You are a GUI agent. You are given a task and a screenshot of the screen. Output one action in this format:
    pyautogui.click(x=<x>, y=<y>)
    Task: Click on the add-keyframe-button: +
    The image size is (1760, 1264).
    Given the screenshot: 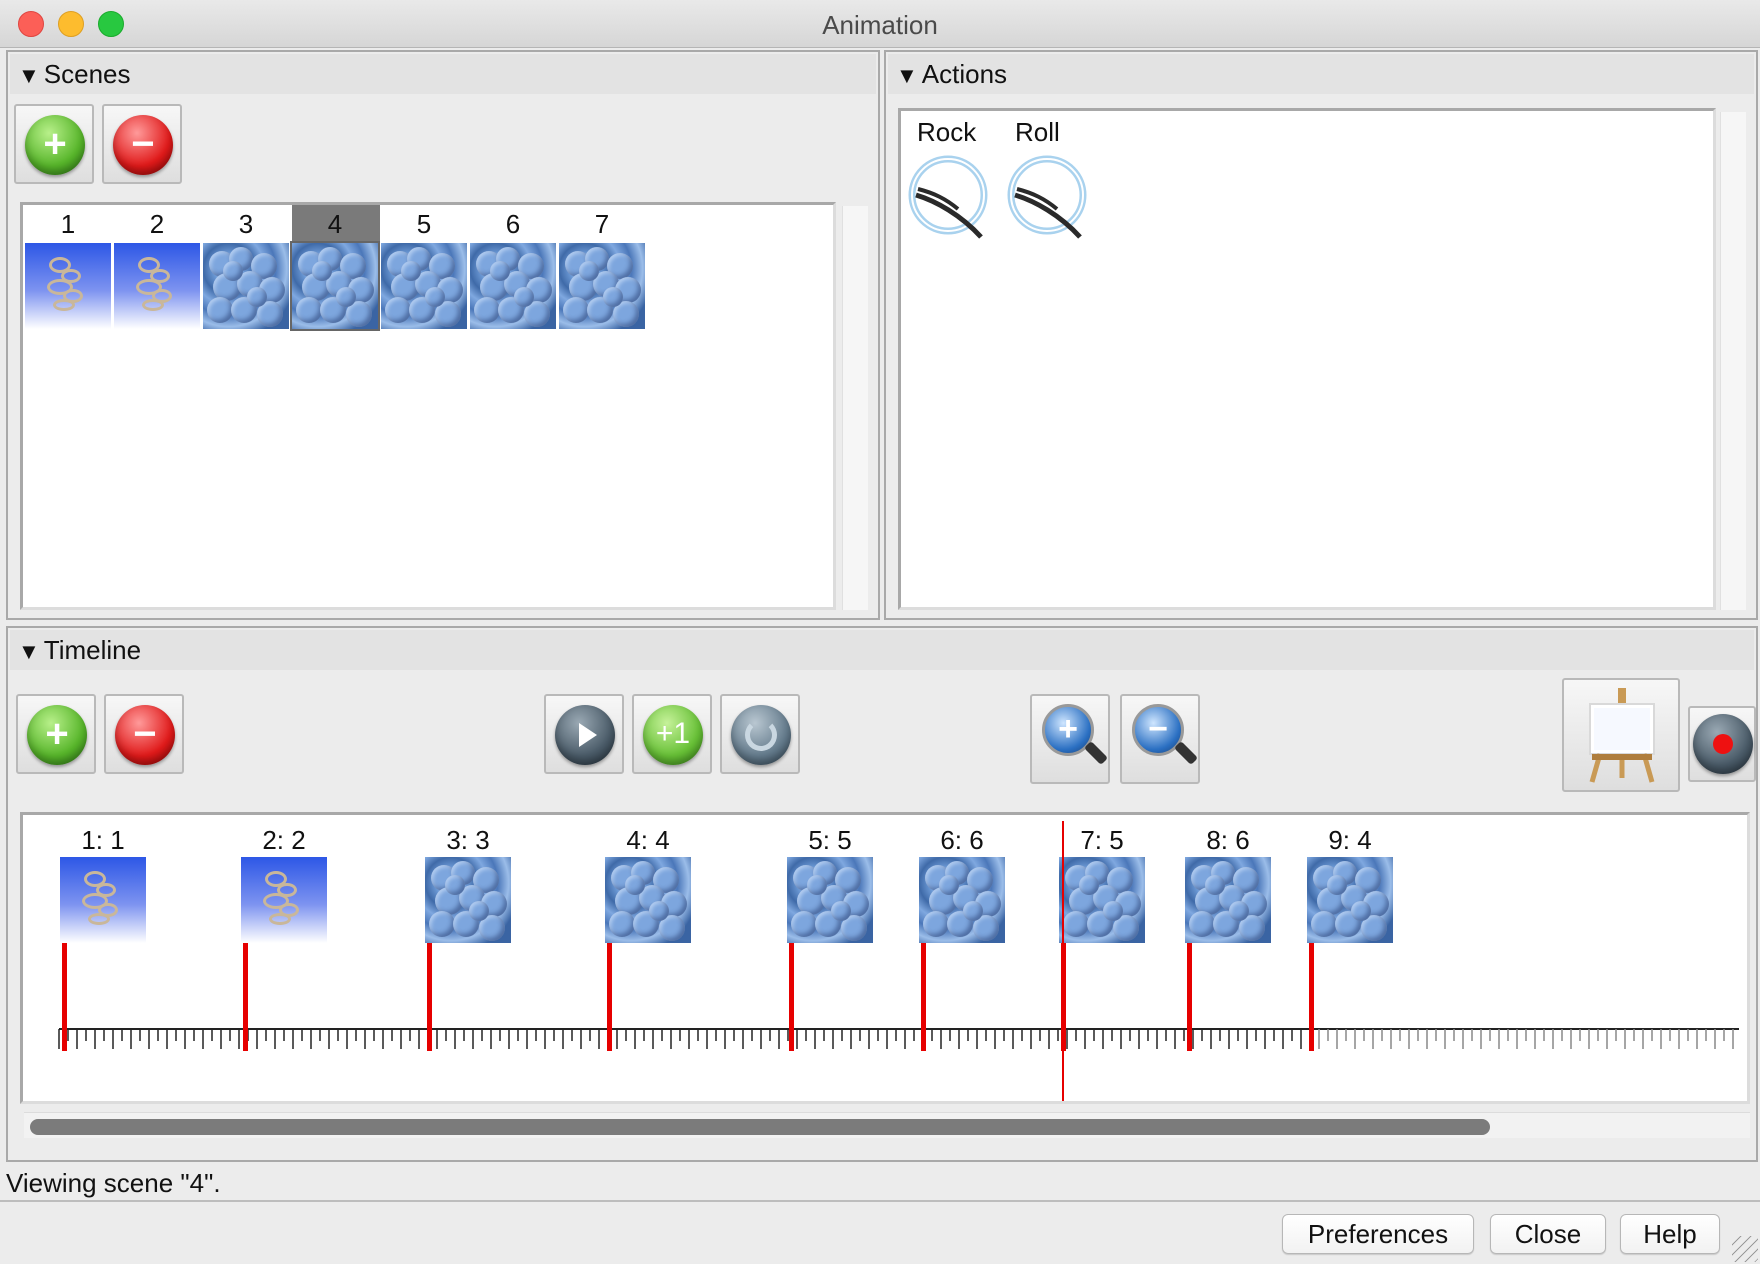 What is the action you would take?
    pyautogui.click(x=56, y=734)
    